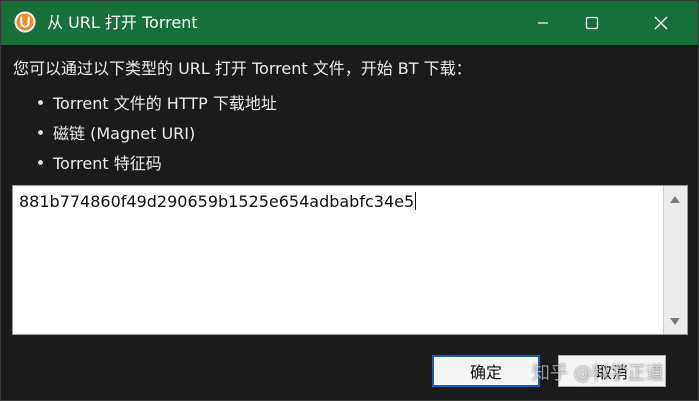  Describe the element at coordinates (25, 22) in the screenshot. I see `utorrent-logo-icon` at that location.